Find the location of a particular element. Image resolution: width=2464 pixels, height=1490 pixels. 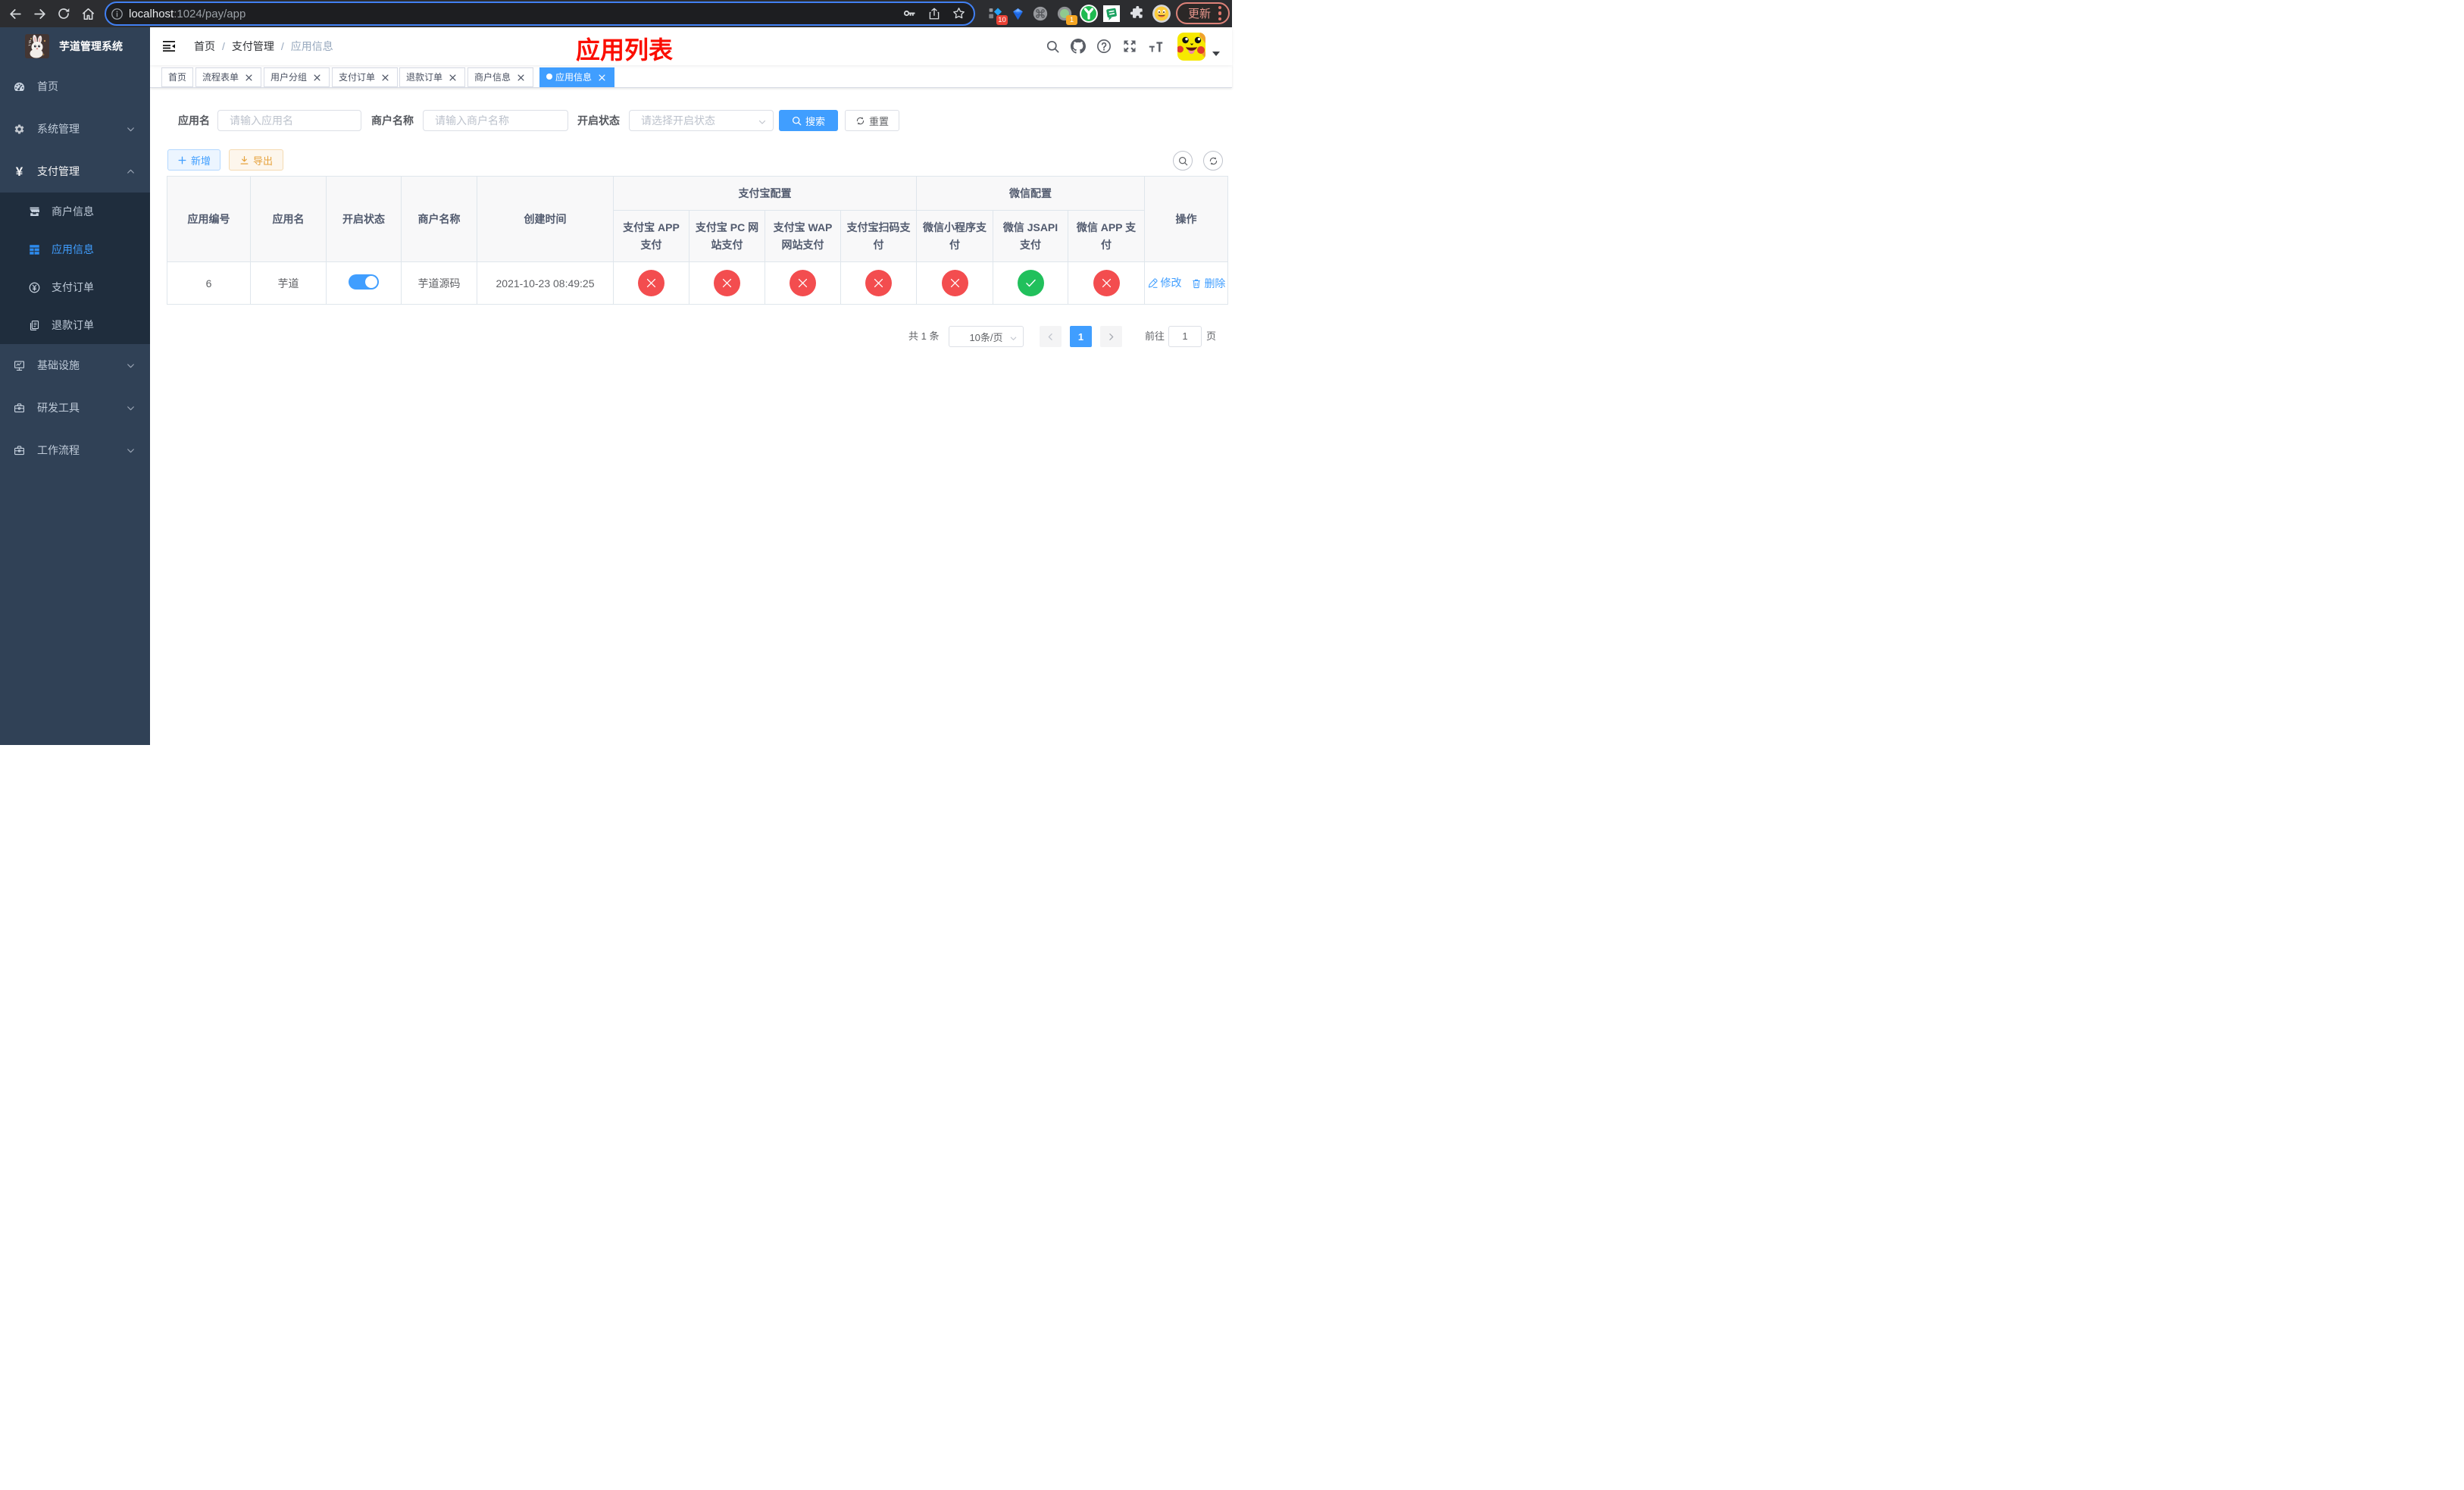

extension-vue-devtools-icon is located at coordinates (1088, 14).